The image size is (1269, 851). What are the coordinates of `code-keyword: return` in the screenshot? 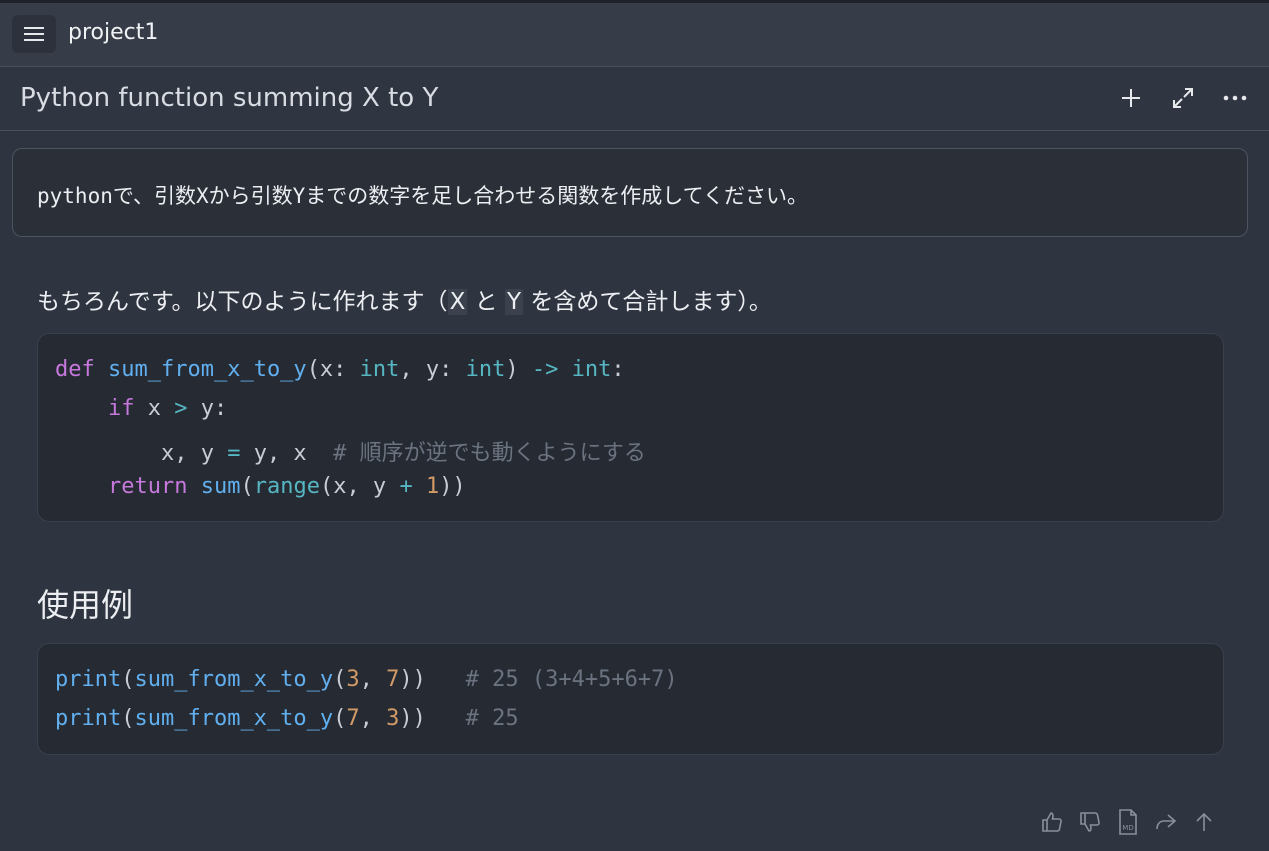 It's located at (147, 486).